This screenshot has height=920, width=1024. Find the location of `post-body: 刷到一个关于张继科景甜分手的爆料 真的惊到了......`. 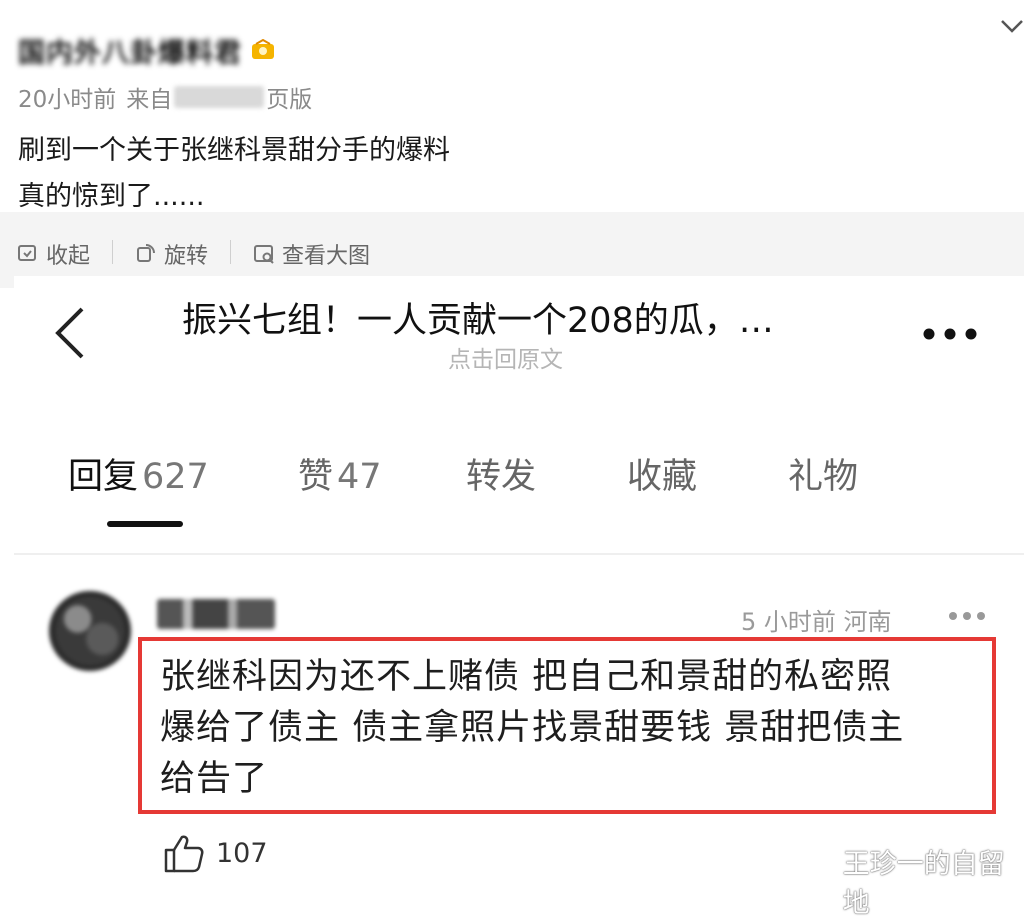

post-body: 刷到一个关于张继科景甜分手的爆料 真的惊到了...... is located at coordinates (234, 174).